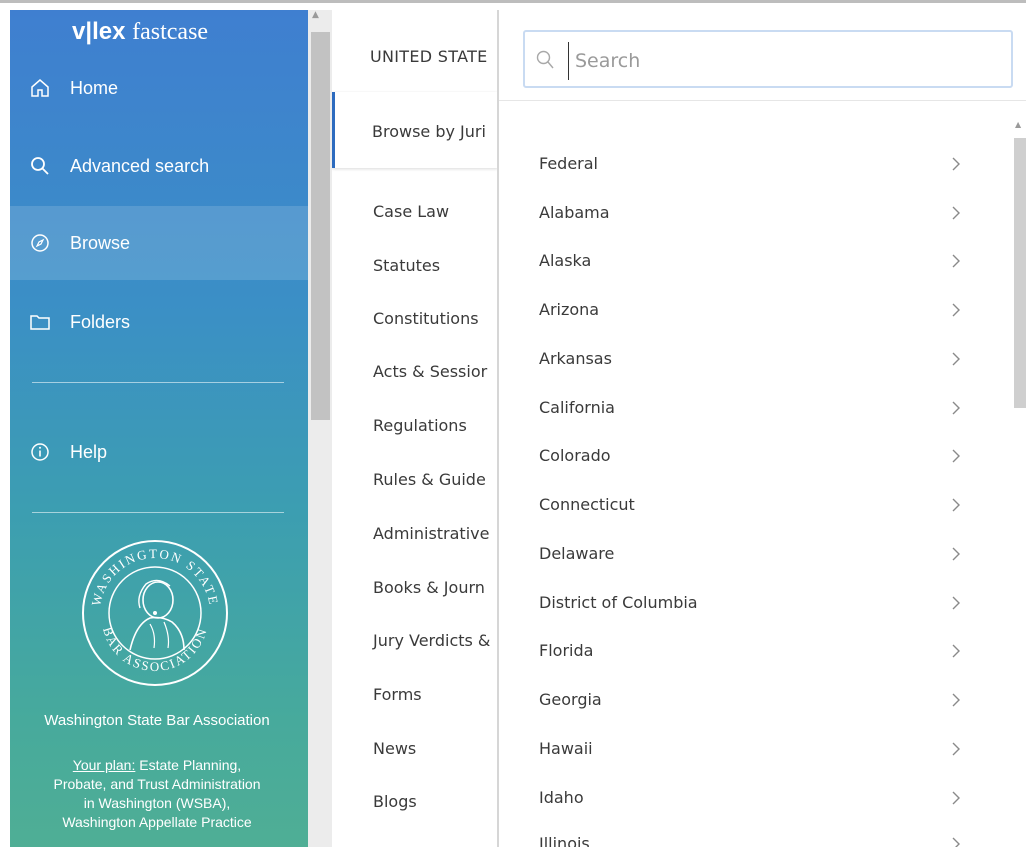 This screenshot has width=1026, height=847. What do you see at coordinates (40, 88) in the screenshot?
I see `home-icon` at bounding box center [40, 88].